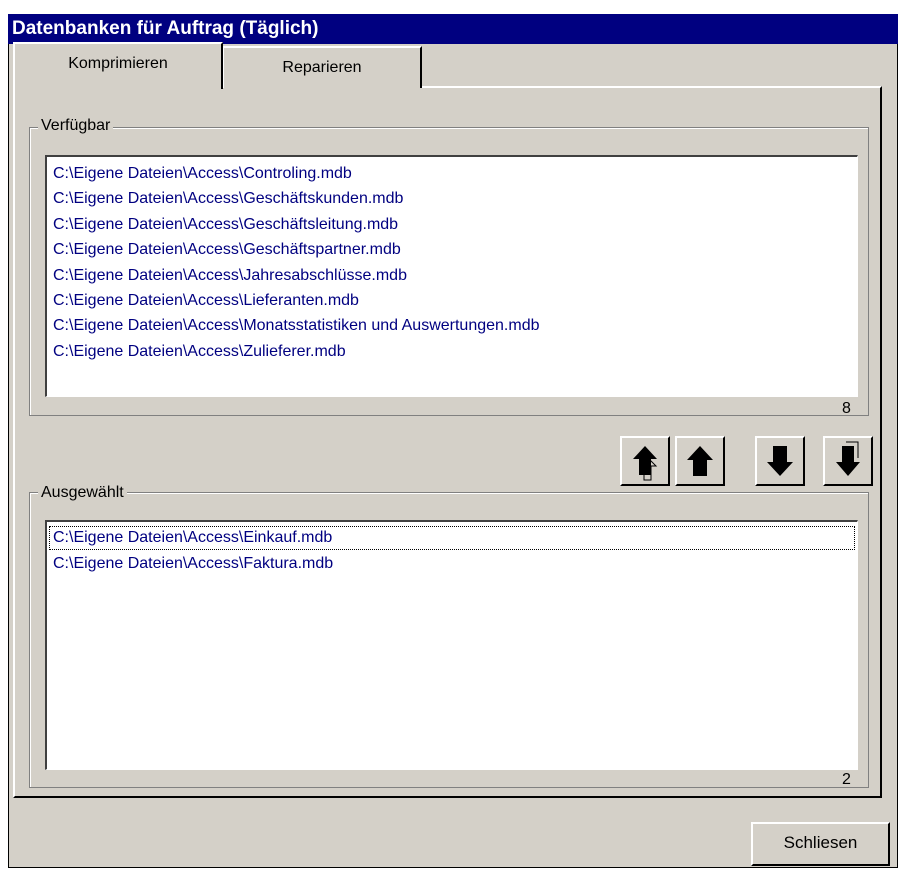  I want to click on tab-komprimieren: Komprimieren, so click(118, 65).